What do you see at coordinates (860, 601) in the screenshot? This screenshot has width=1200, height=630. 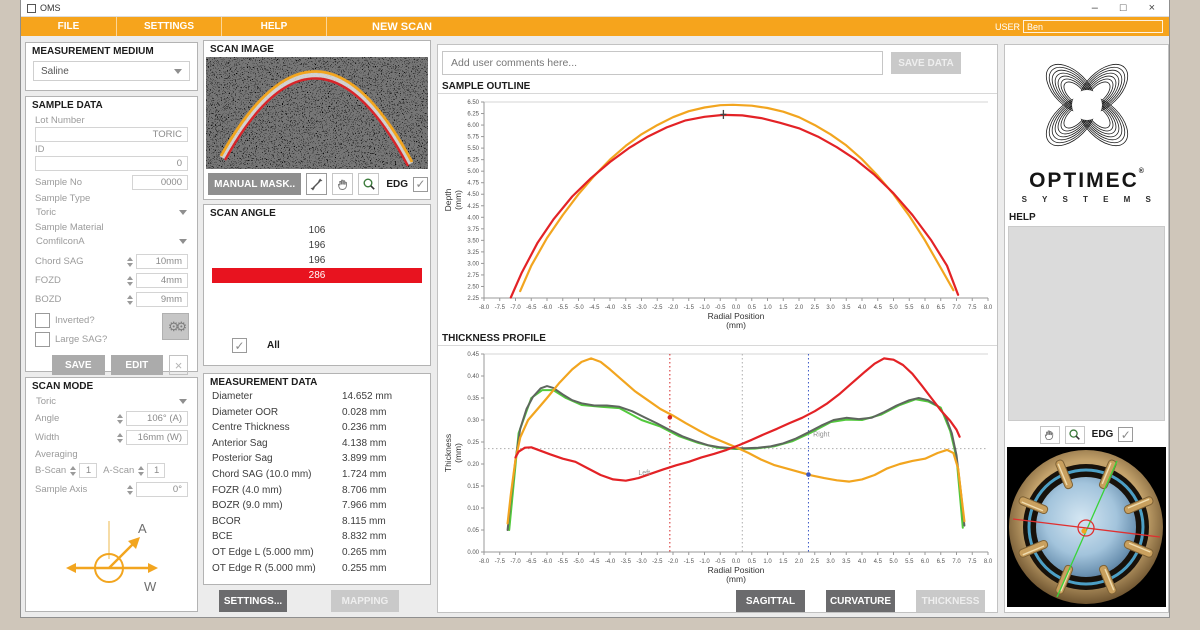 I see `curvature-button: CURVATURE` at bounding box center [860, 601].